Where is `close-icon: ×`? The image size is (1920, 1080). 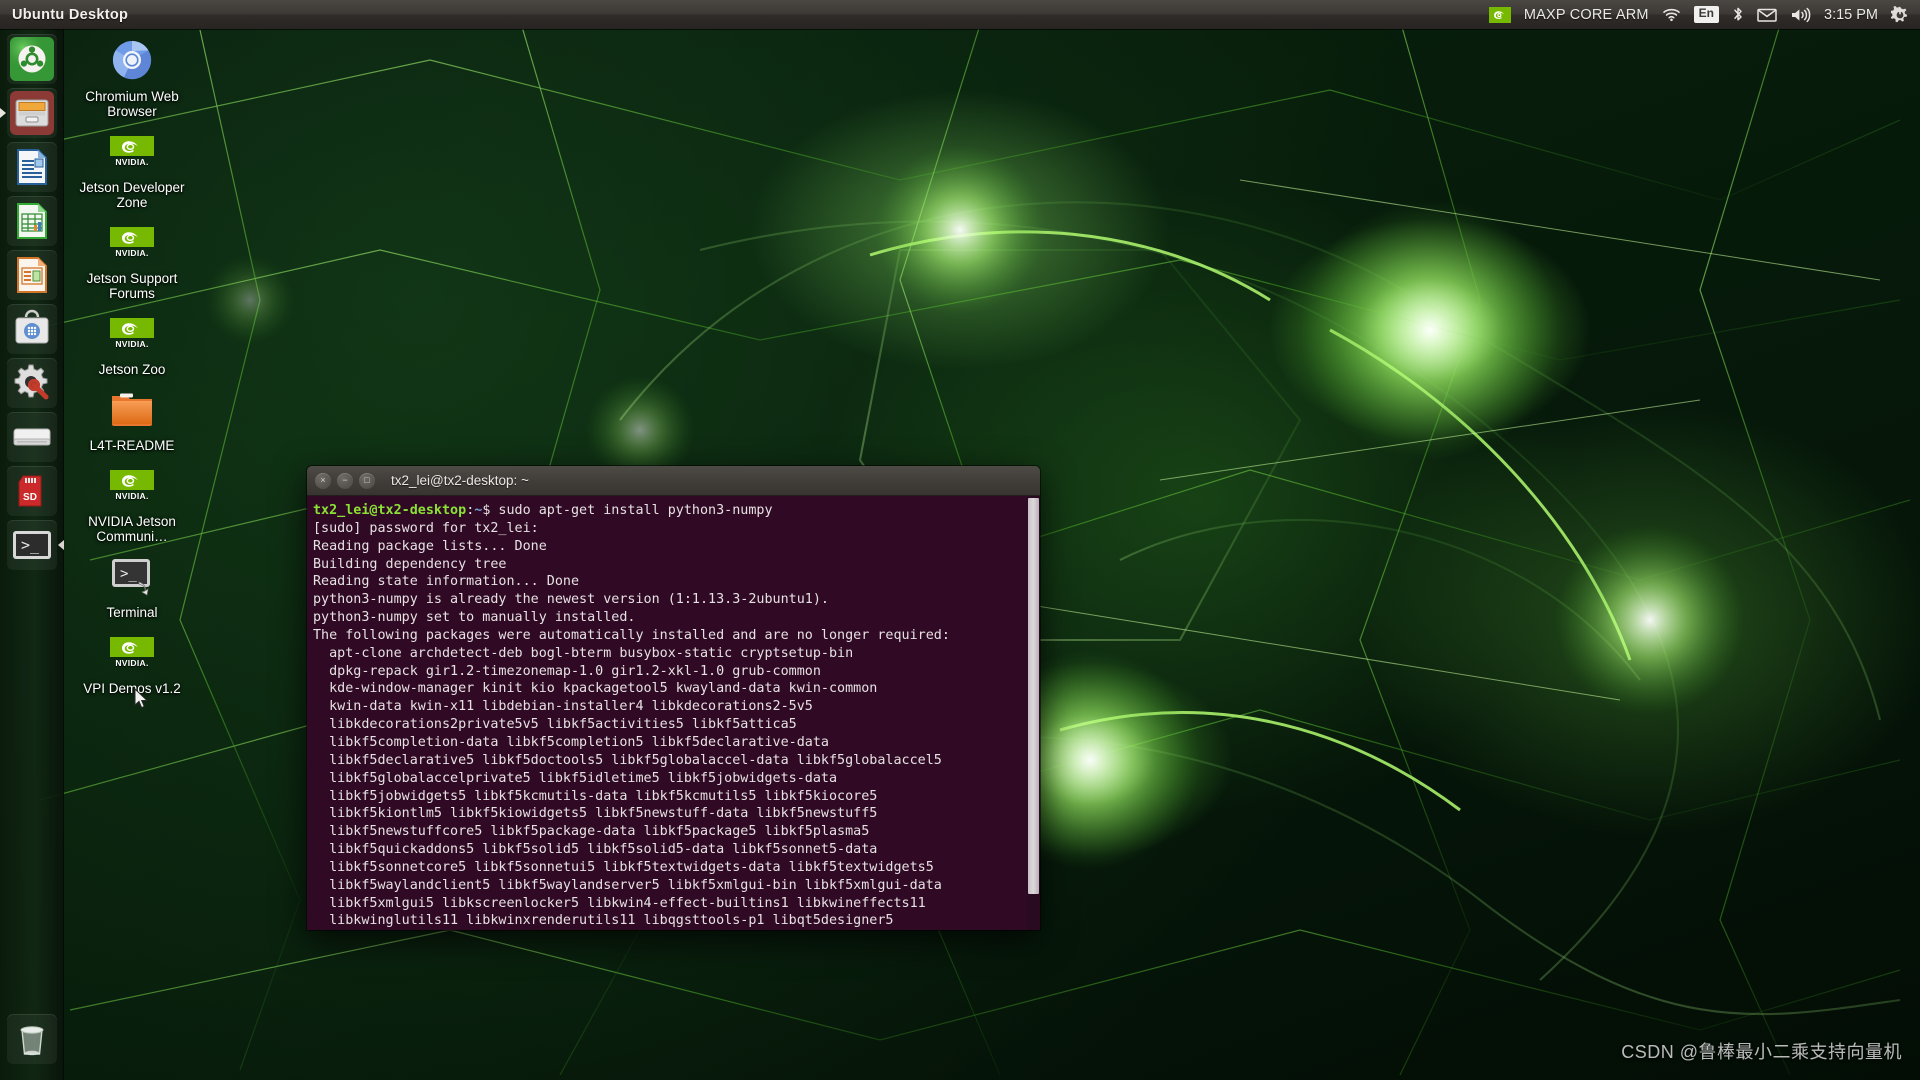
close-icon: × is located at coordinates (323, 480).